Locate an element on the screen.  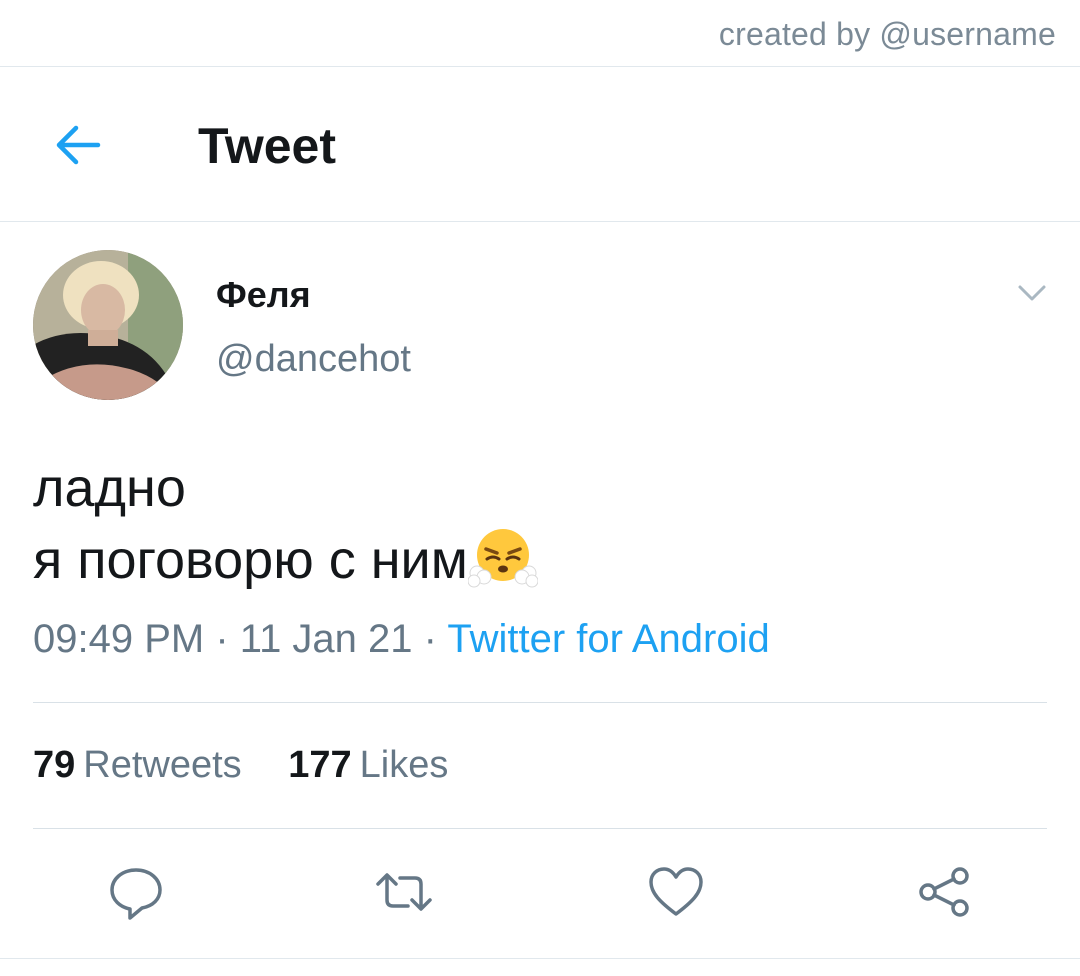
reply-icon is located at coordinates (136, 894).